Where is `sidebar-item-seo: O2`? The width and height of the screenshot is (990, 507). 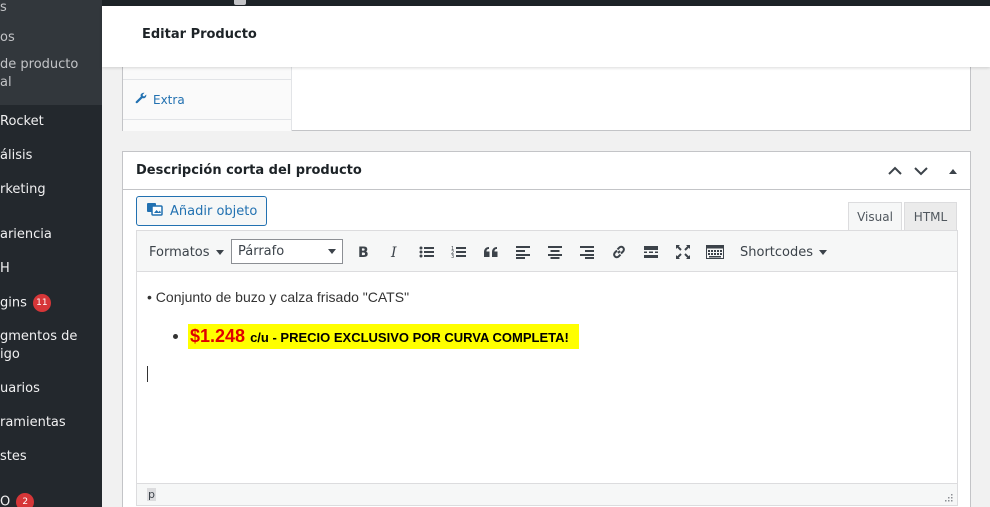
sidebar-item-seo: O2 is located at coordinates (17, 500).